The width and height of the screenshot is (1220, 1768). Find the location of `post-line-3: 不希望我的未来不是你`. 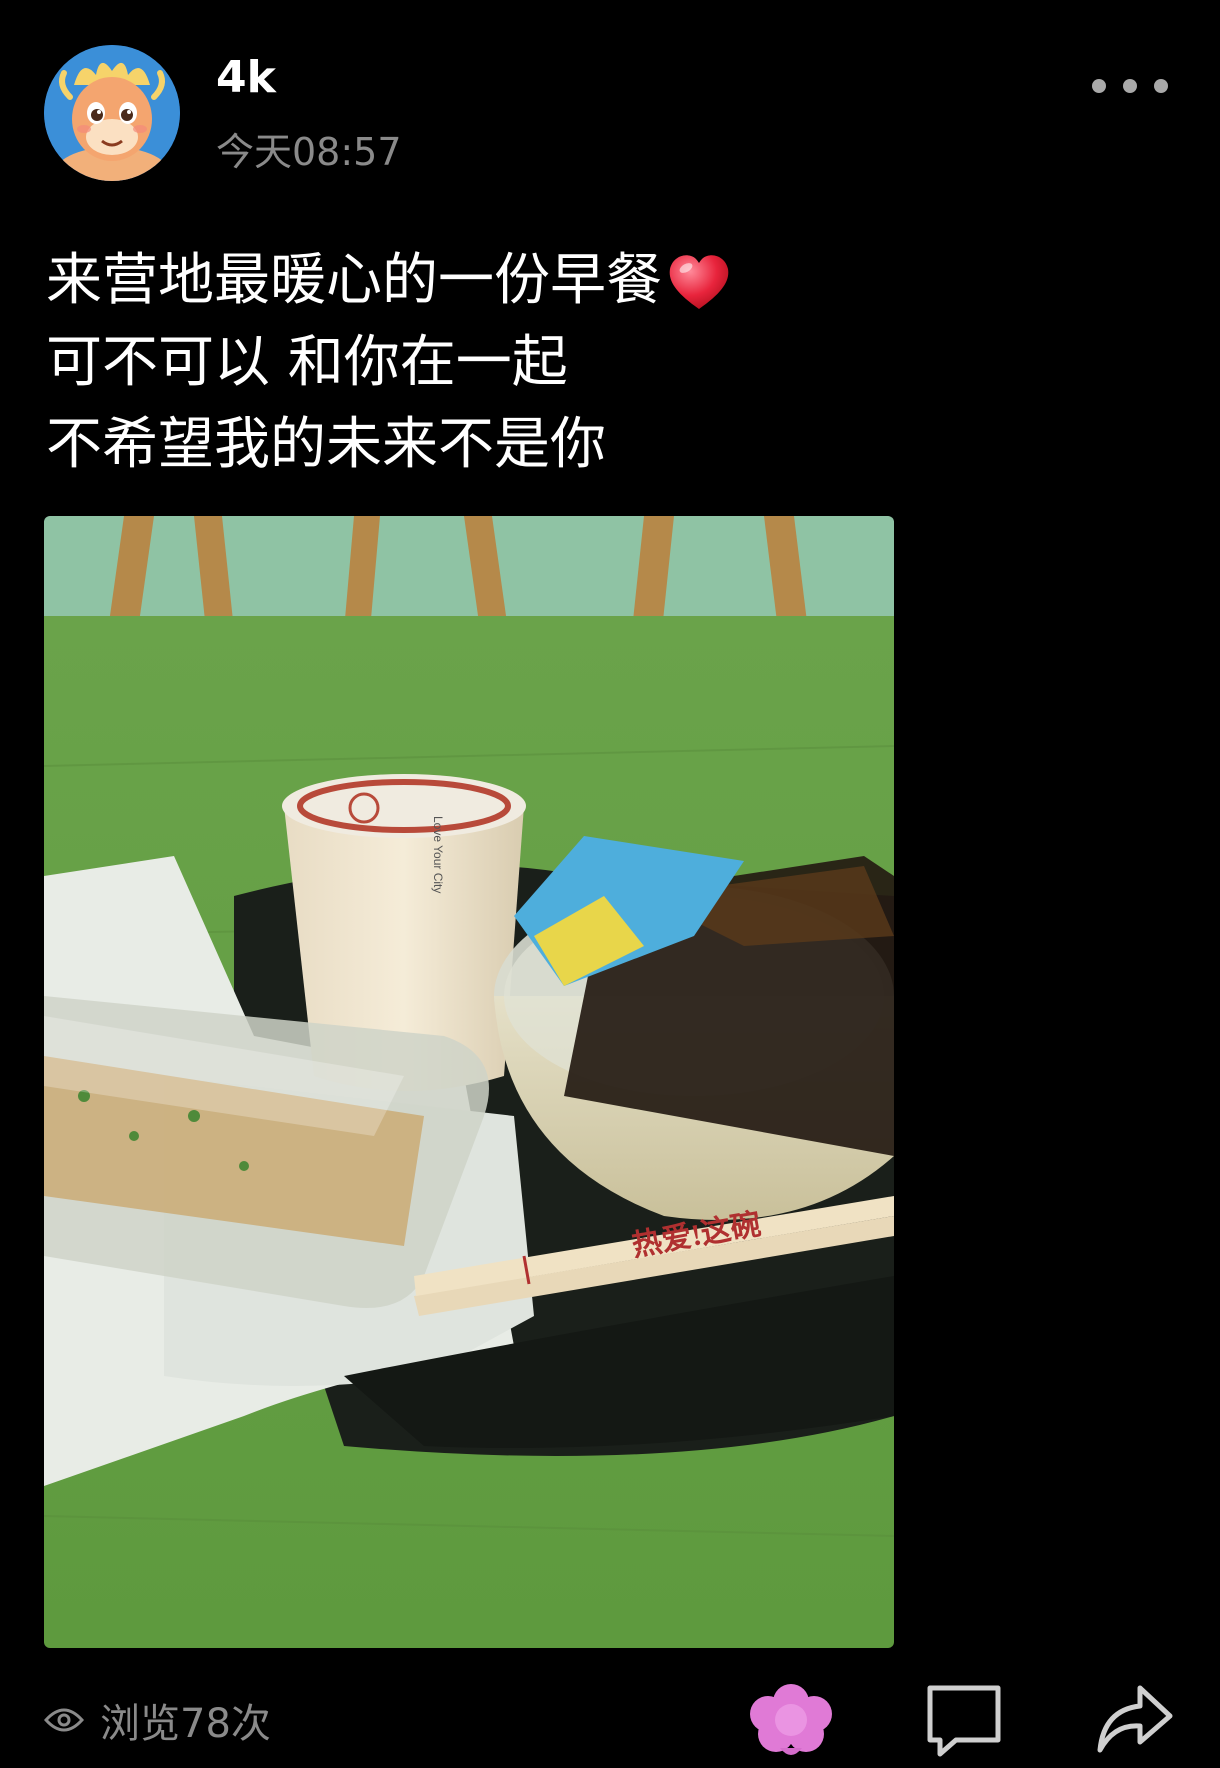

post-line-3: 不希望我的未来不是你 is located at coordinates (326, 444).